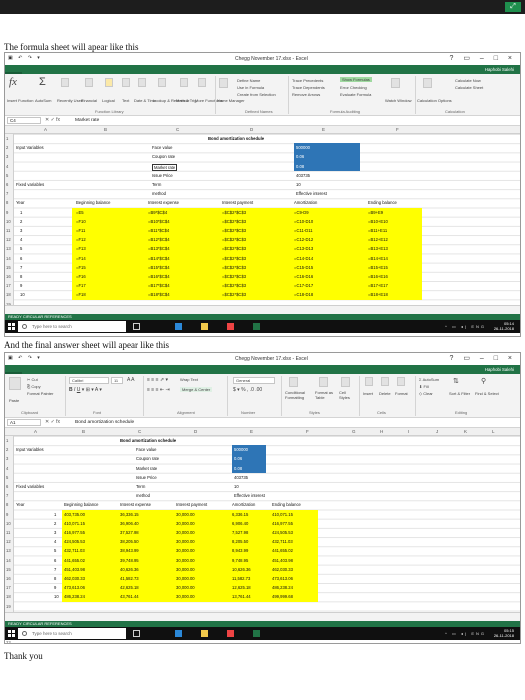 This screenshot has height=700, width=525. What do you see at coordinates (303, 239) in the screenshot?
I see `table-cell-amortization: =C12-D12` at bounding box center [303, 239].